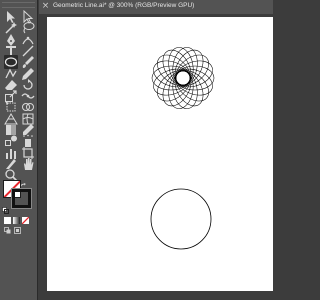 This screenshot has height=300, width=320. I want to click on gradient-mode-button, so click(16, 217).